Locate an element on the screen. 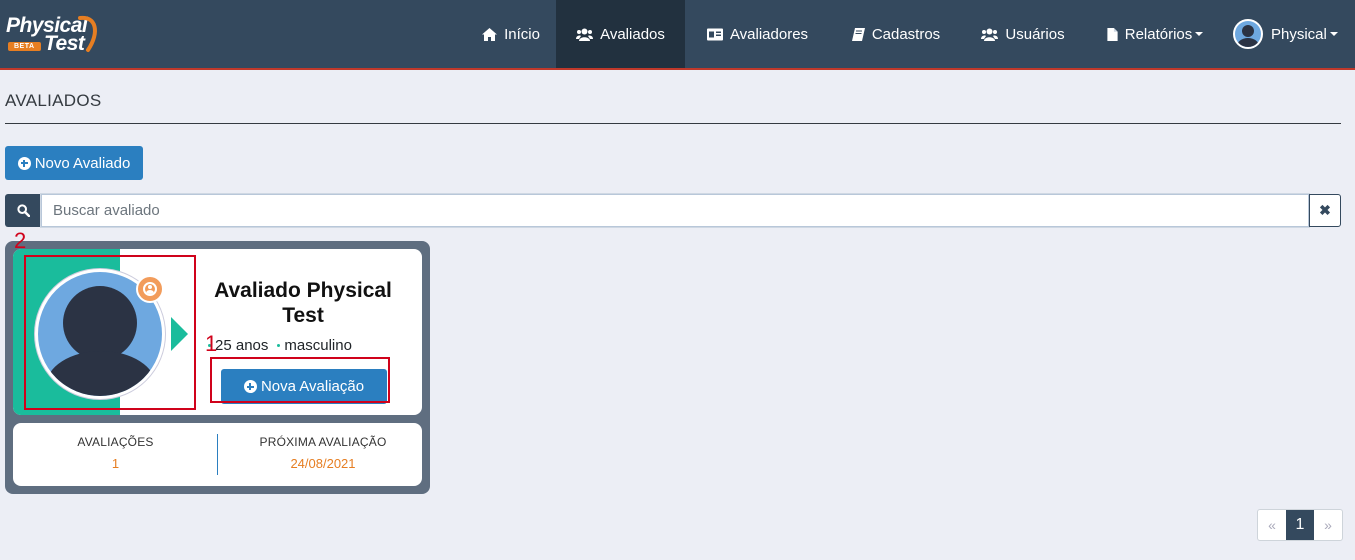 Image resolution: width=1355 pixels, height=560 pixels. search-button is located at coordinates (23, 210).